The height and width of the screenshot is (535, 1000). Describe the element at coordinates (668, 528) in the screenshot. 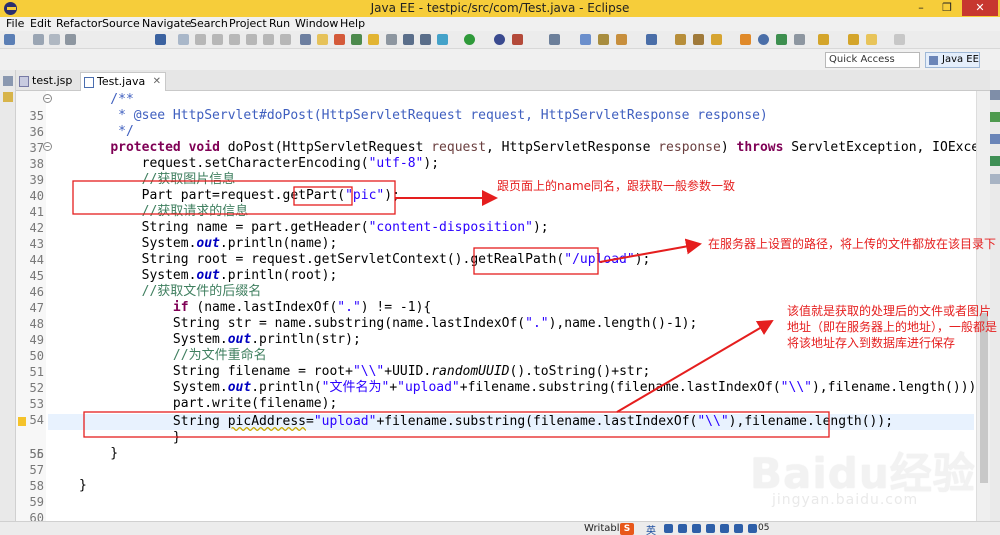

I see `punctuation-icon` at that location.